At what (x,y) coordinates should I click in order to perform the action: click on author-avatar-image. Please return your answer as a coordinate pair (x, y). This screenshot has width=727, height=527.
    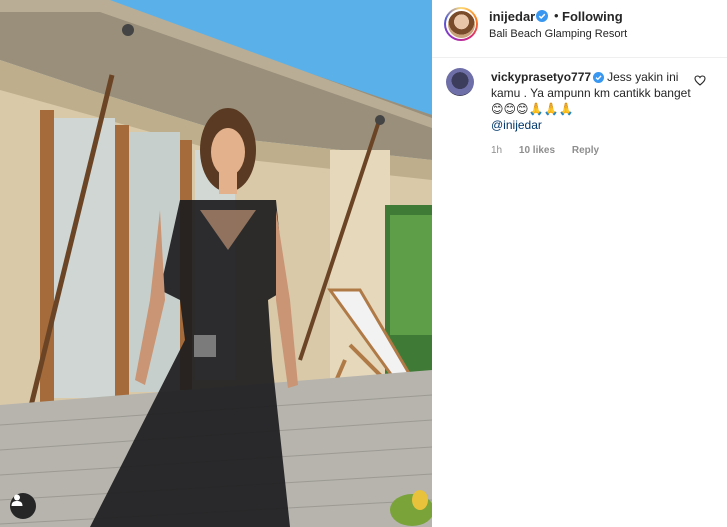
    Looking at the image, I should click on (461, 24).